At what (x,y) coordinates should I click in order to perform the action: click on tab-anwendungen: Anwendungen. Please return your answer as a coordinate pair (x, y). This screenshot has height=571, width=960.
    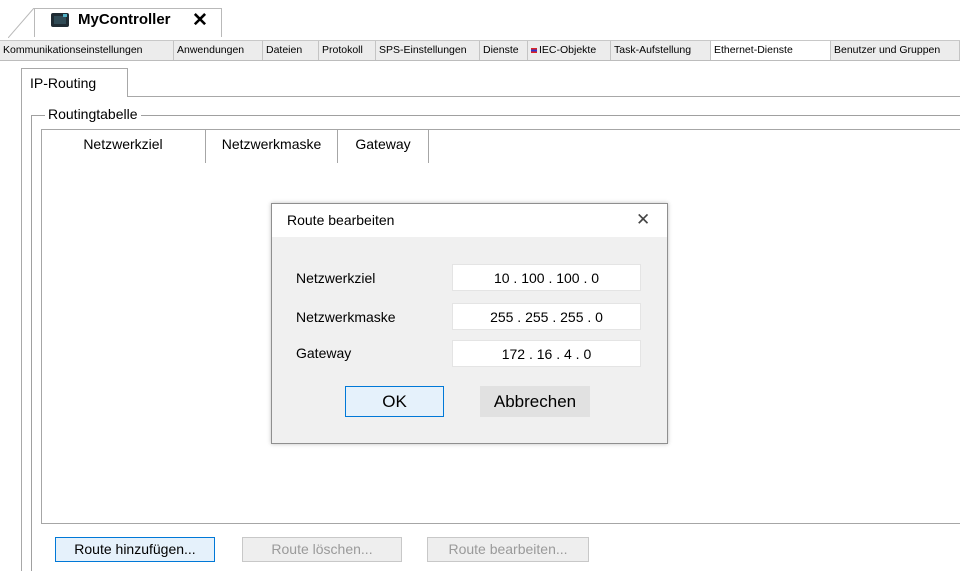
    Looking at the image, I should click on (218, 50).